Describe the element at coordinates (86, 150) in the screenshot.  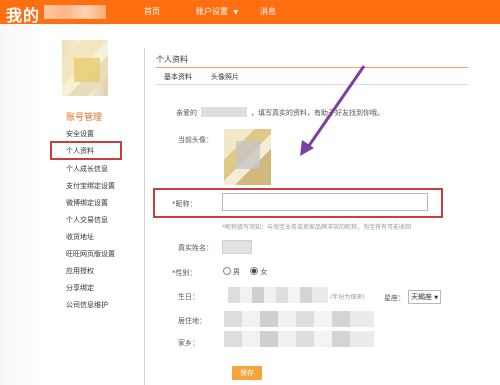
I see `profile-highlight-box` at that location.